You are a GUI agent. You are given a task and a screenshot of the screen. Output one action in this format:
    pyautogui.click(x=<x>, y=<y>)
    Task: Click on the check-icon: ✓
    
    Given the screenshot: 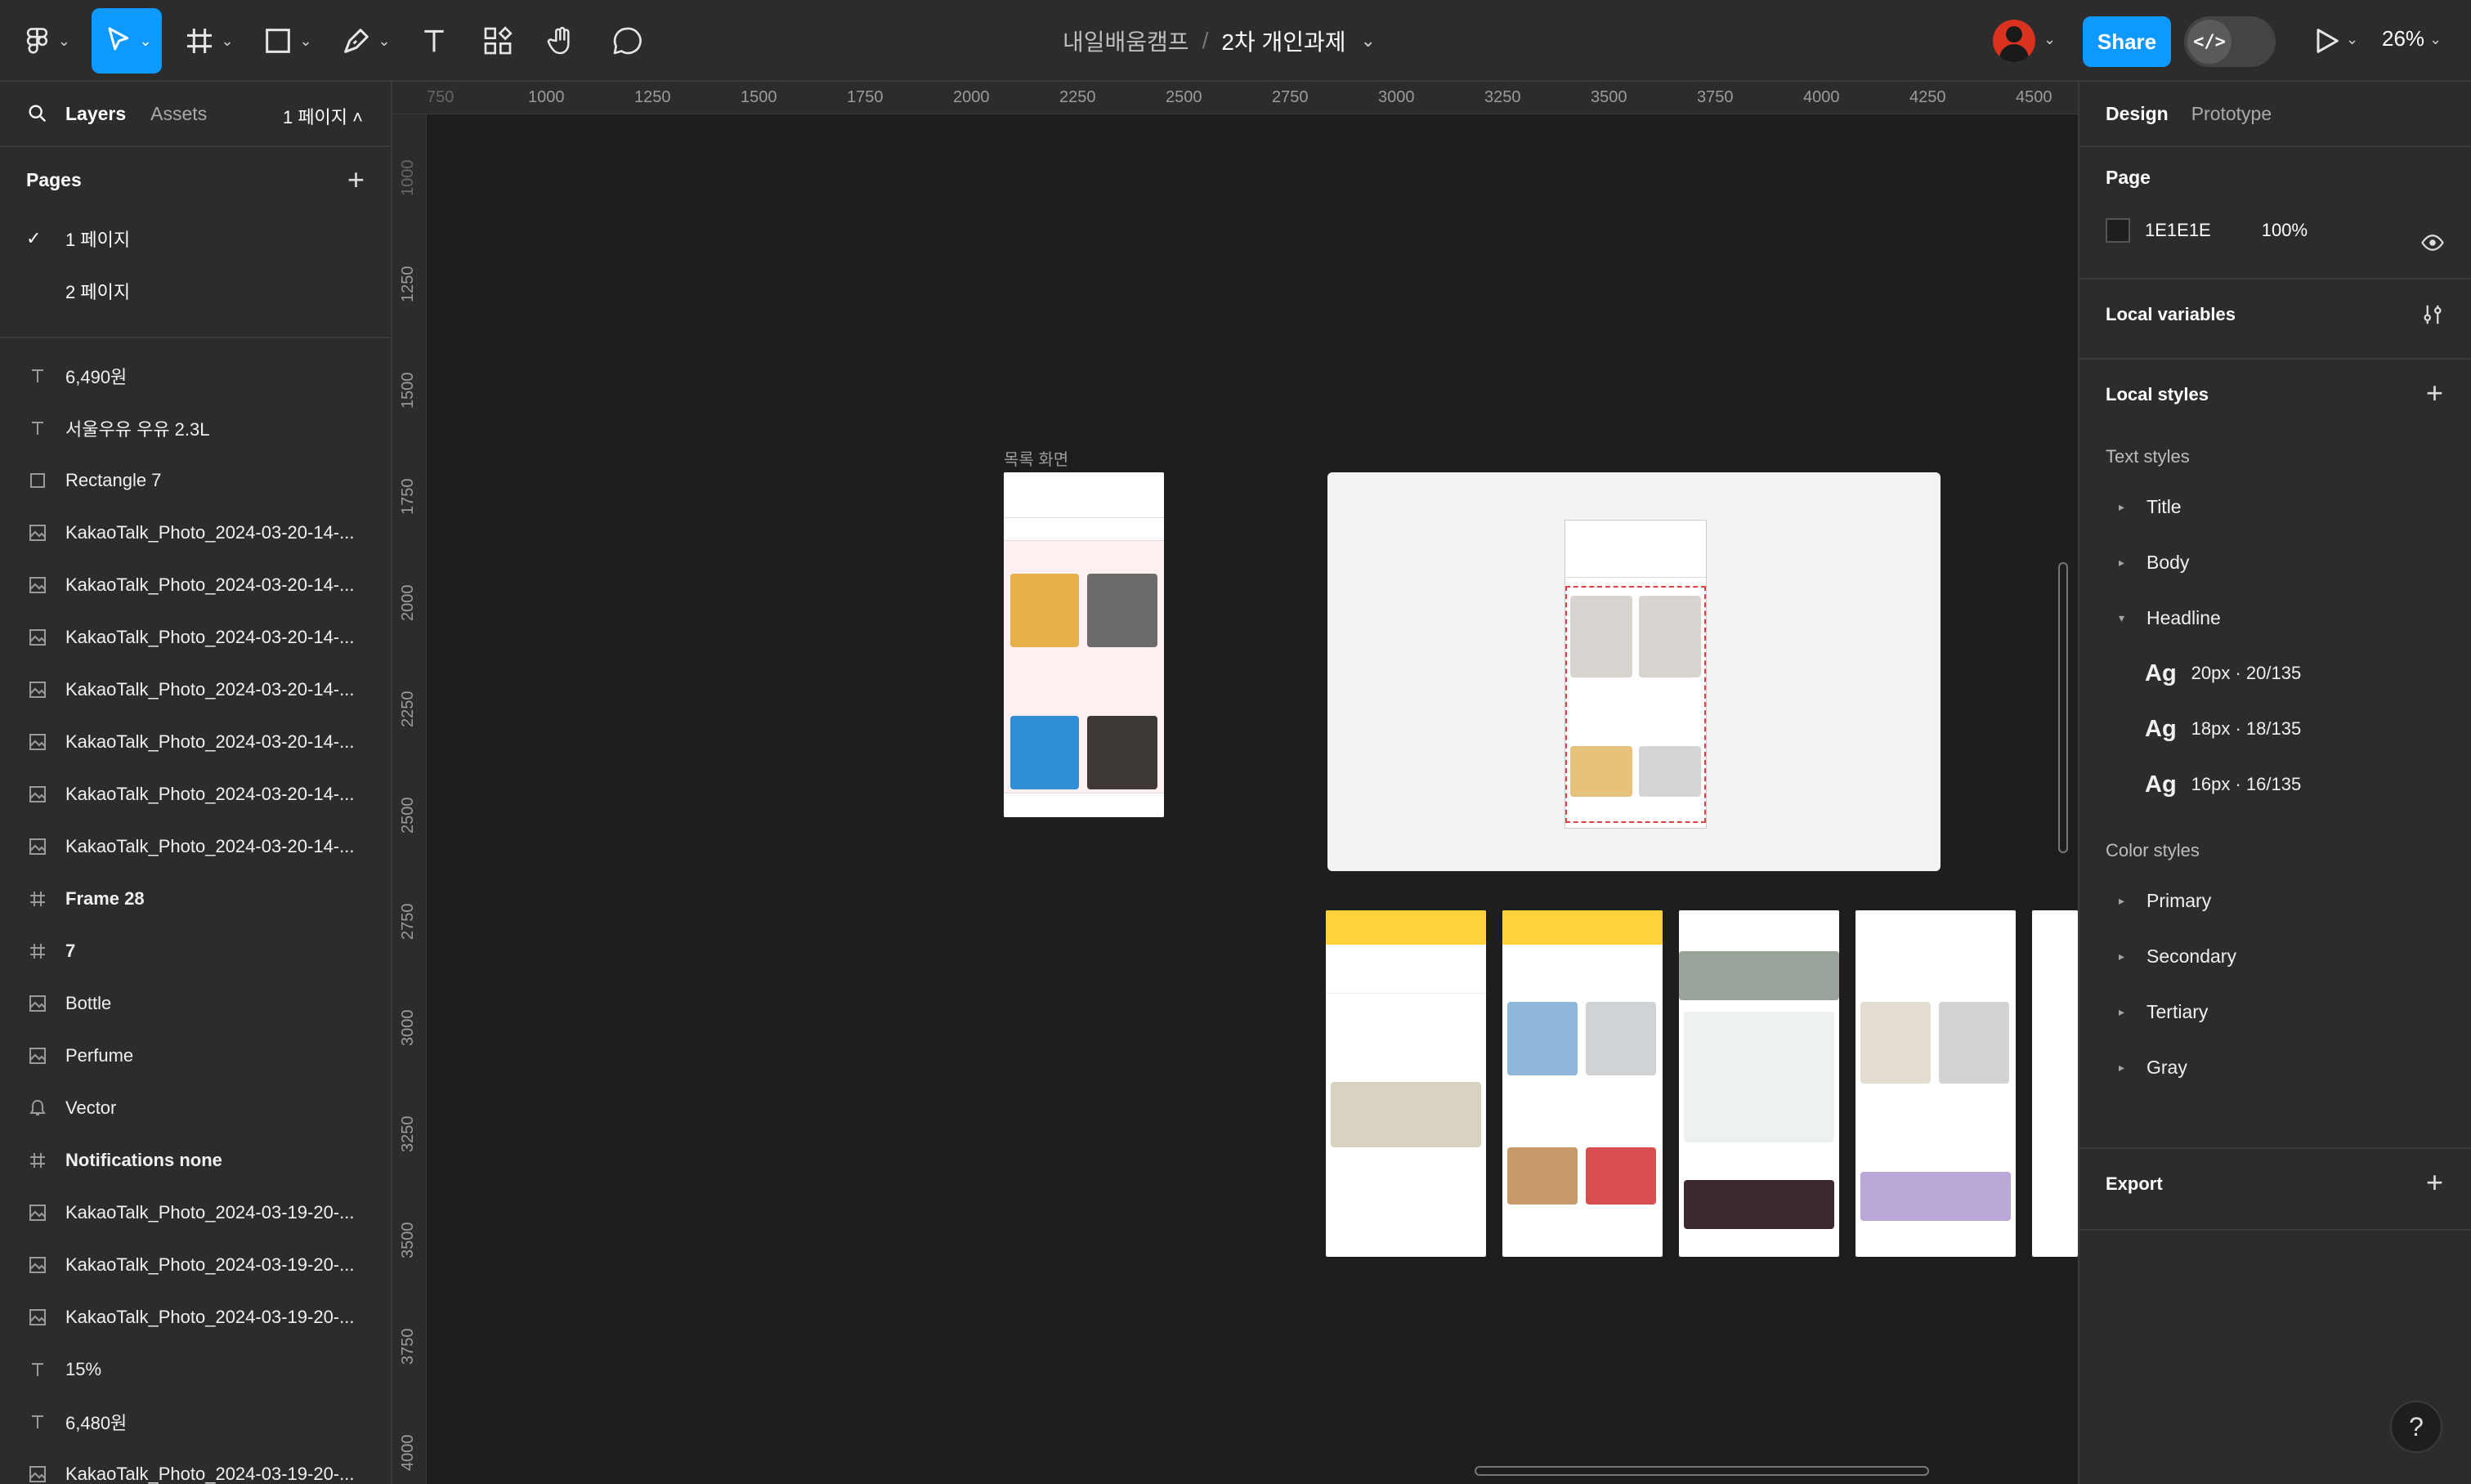 What is the action you would take?
    pyautogui.click(x=34, y=238)
    